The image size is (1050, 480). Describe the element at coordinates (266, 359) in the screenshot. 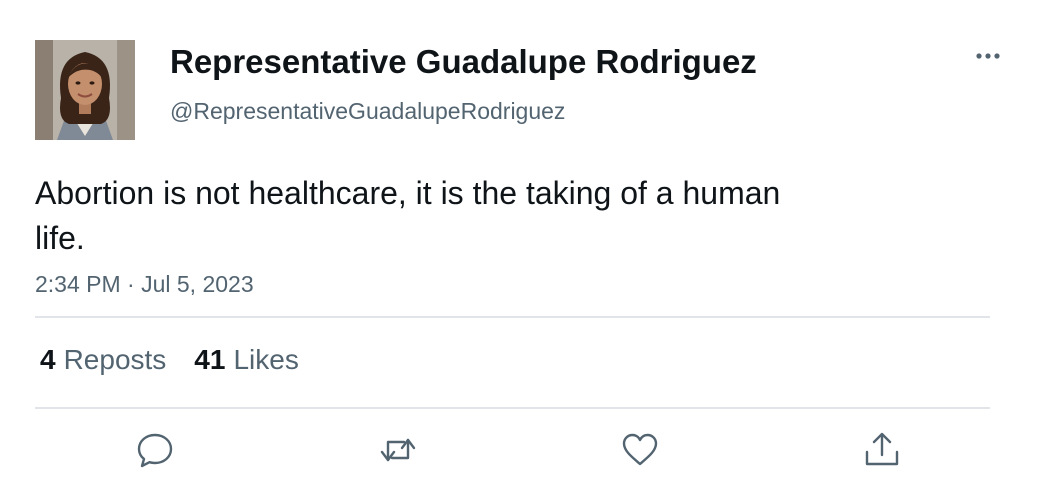

I see `likes-label: Likes` at that location.